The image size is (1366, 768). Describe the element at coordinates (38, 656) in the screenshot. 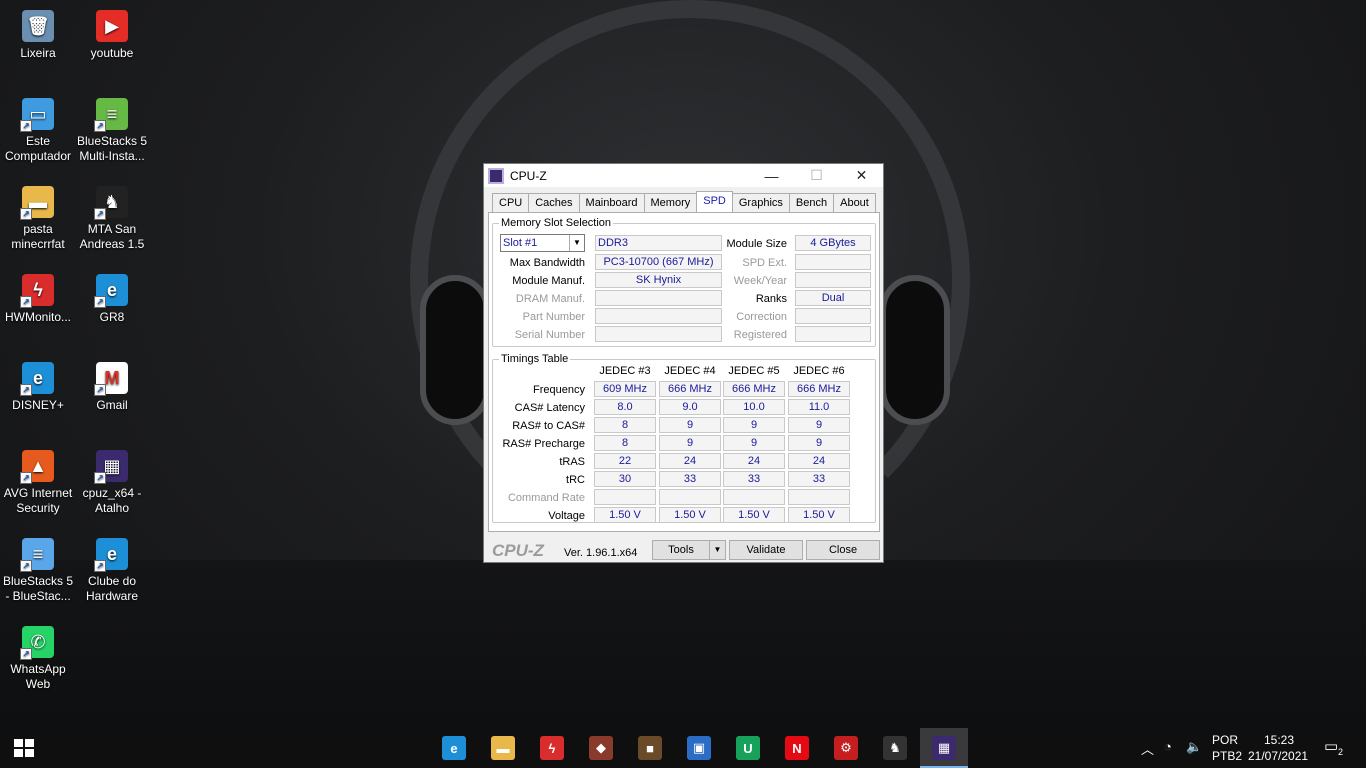

I see `desktop-icon: ✆ ↗ WhatsApp Web` at that location.